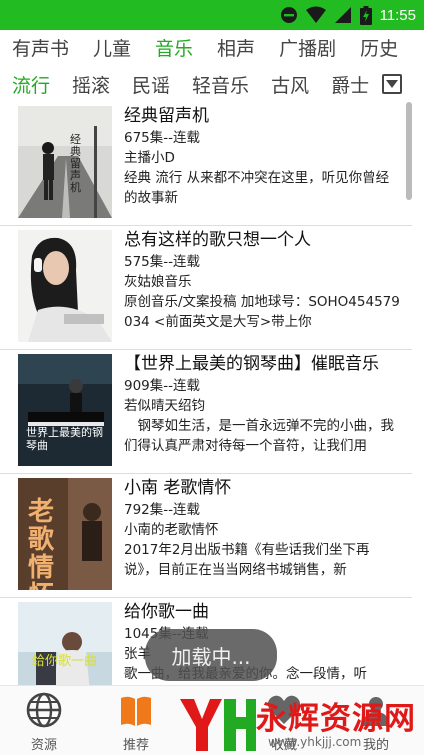  I want to click on nav-recommend: 推荐, so click(136, 720).